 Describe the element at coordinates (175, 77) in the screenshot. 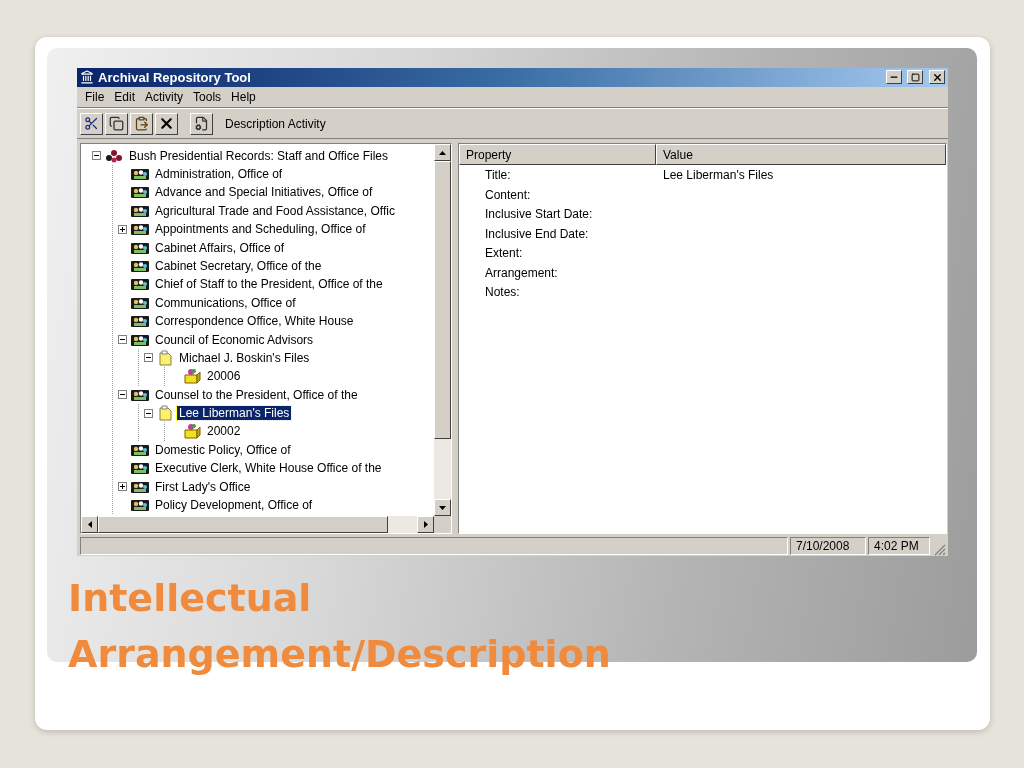

I see `window-title: Archival Repository Tool` at that location.